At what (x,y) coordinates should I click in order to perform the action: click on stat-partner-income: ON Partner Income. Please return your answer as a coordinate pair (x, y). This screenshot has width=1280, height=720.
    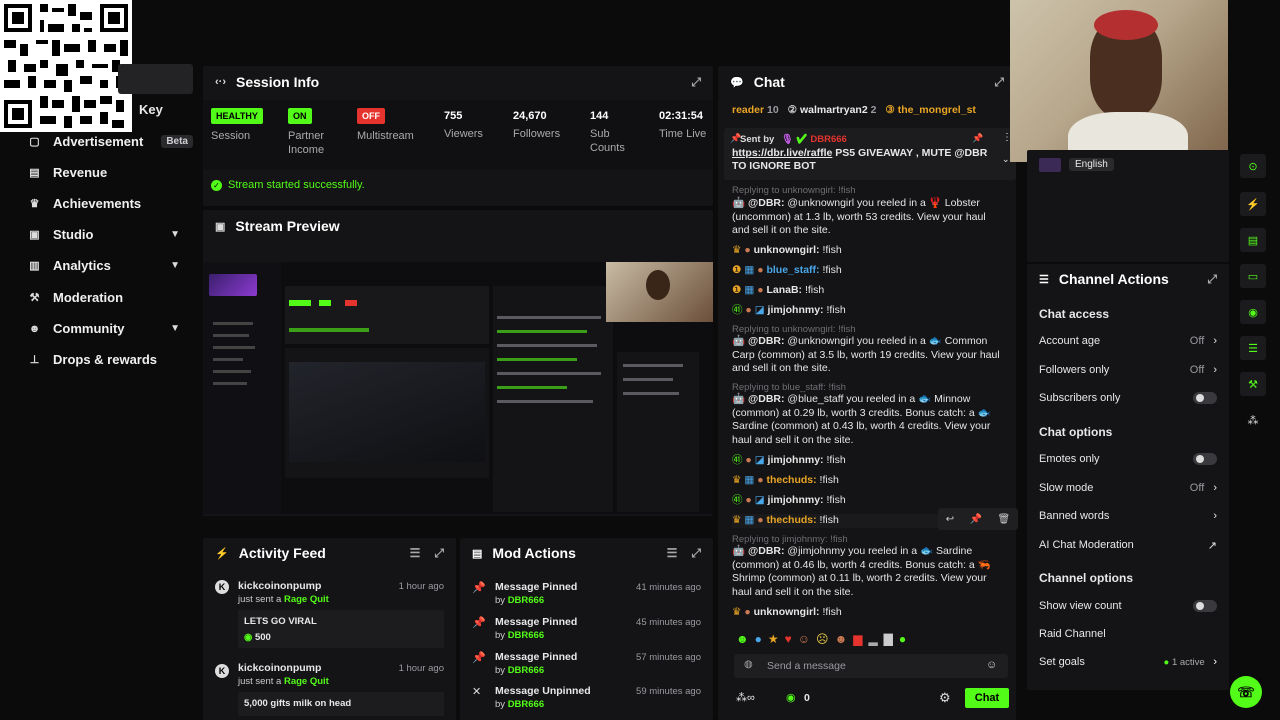
    Looking at the image, I should click on (313, 138).